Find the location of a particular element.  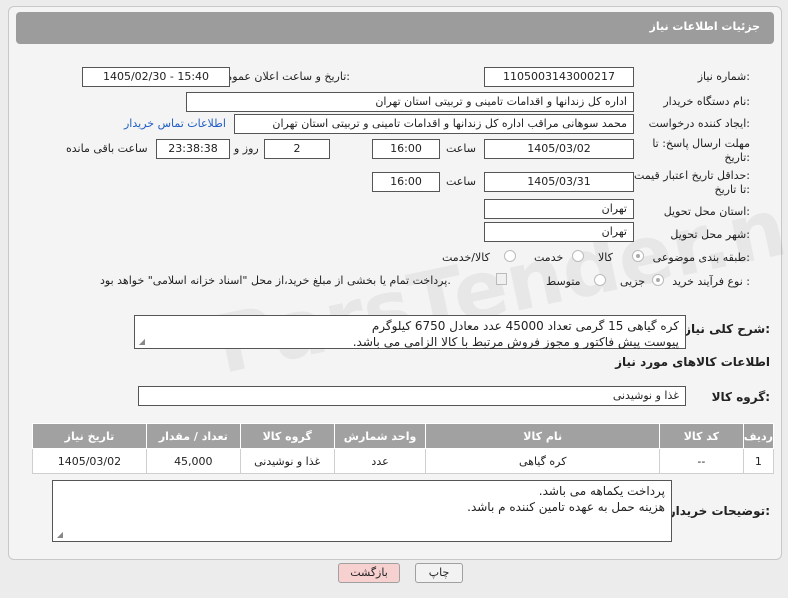

process-radio-medium is located at coordinates (600, 280).